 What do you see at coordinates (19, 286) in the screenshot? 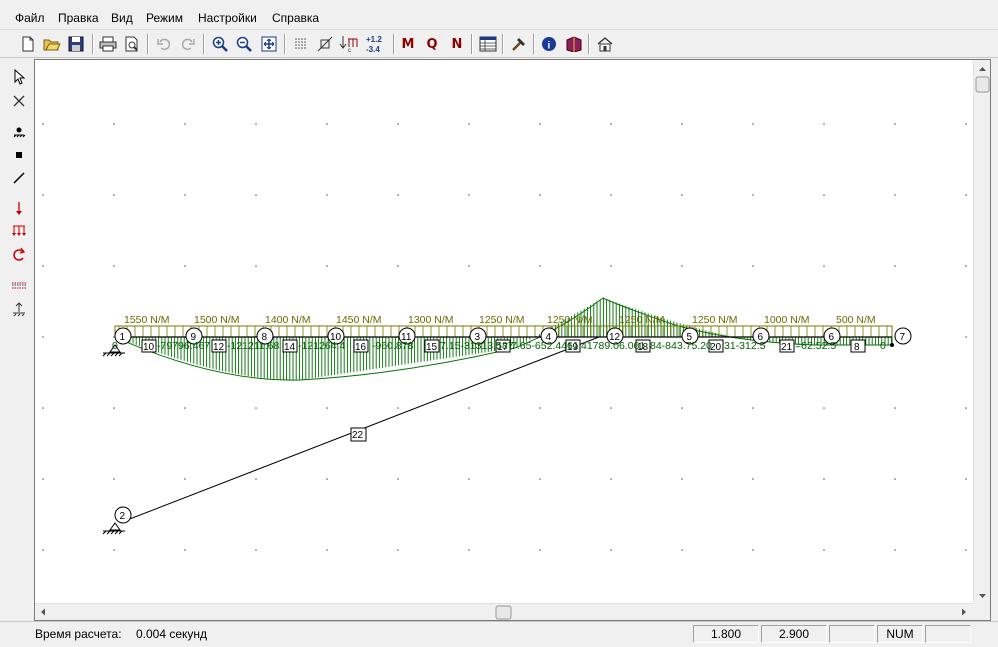
I see `temperature-load-icon` at bounding box center [19, 286].